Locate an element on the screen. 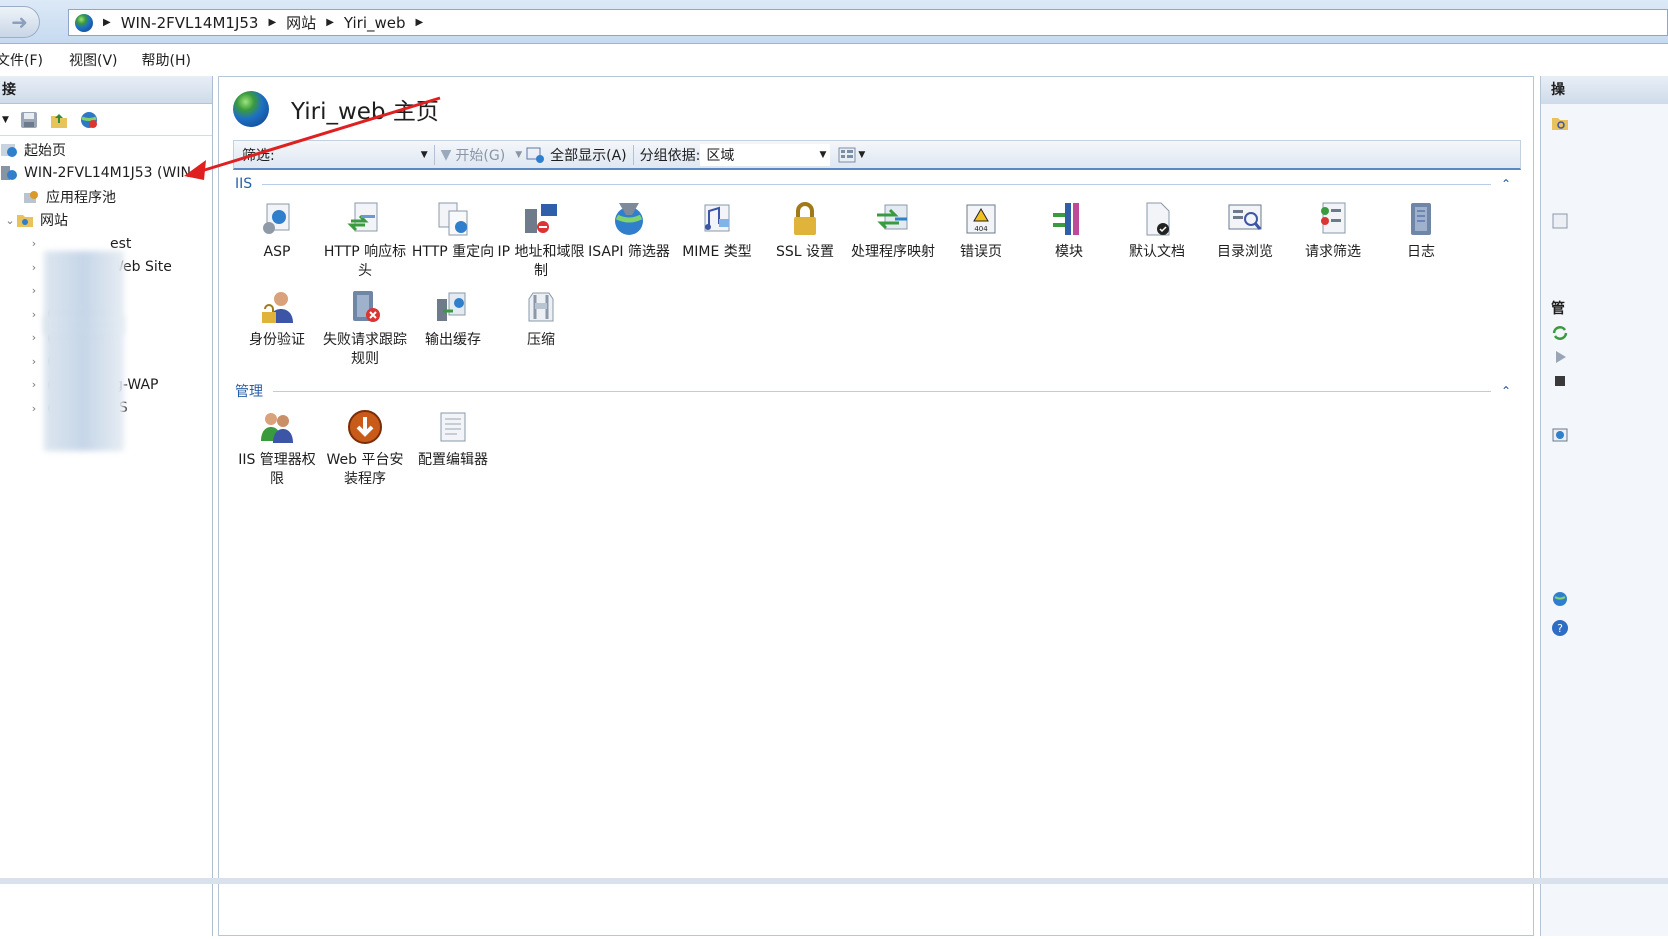 Image resolution: width=1668 pixels, height=939 pixels. address-bar: ➜ ▶ WIN-2FVL14M1J53 ▶ 网站 ▶ Yiri_web ▶ is located at coordinates (834, 22).